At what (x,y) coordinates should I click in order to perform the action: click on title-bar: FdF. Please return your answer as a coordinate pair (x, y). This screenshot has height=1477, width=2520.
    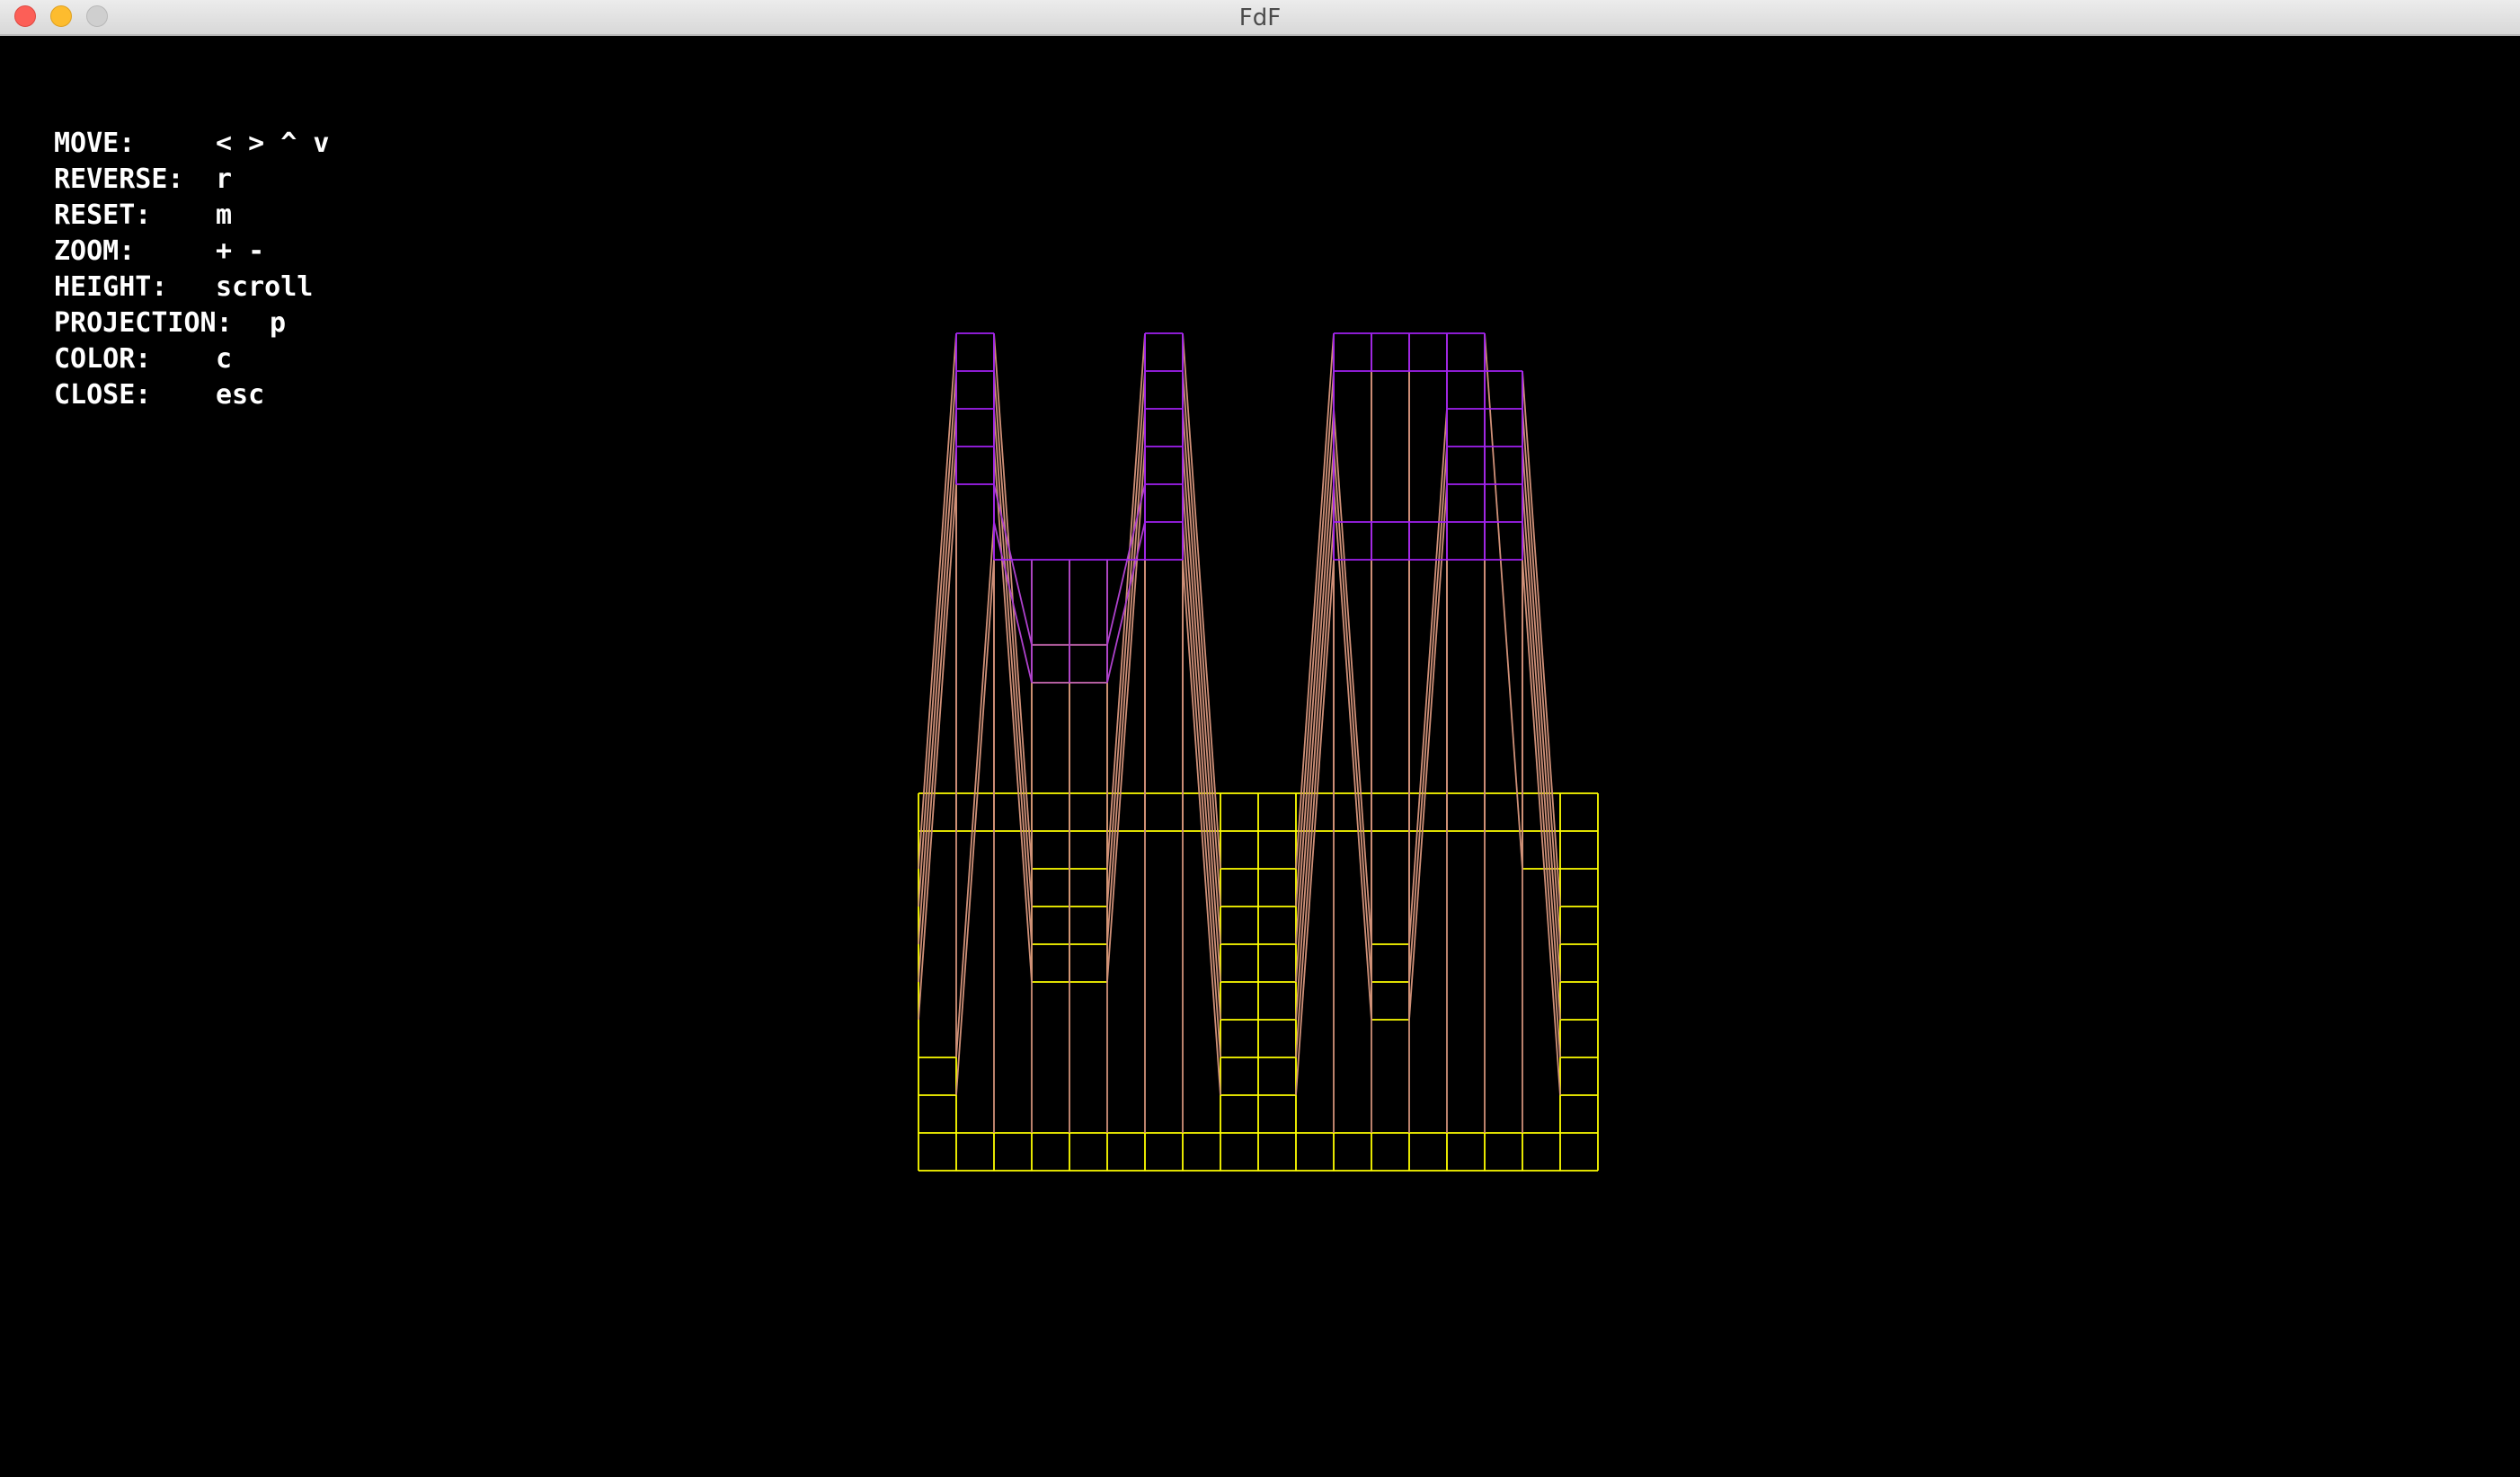
    Looking at the image, I should click on (1260, 18).